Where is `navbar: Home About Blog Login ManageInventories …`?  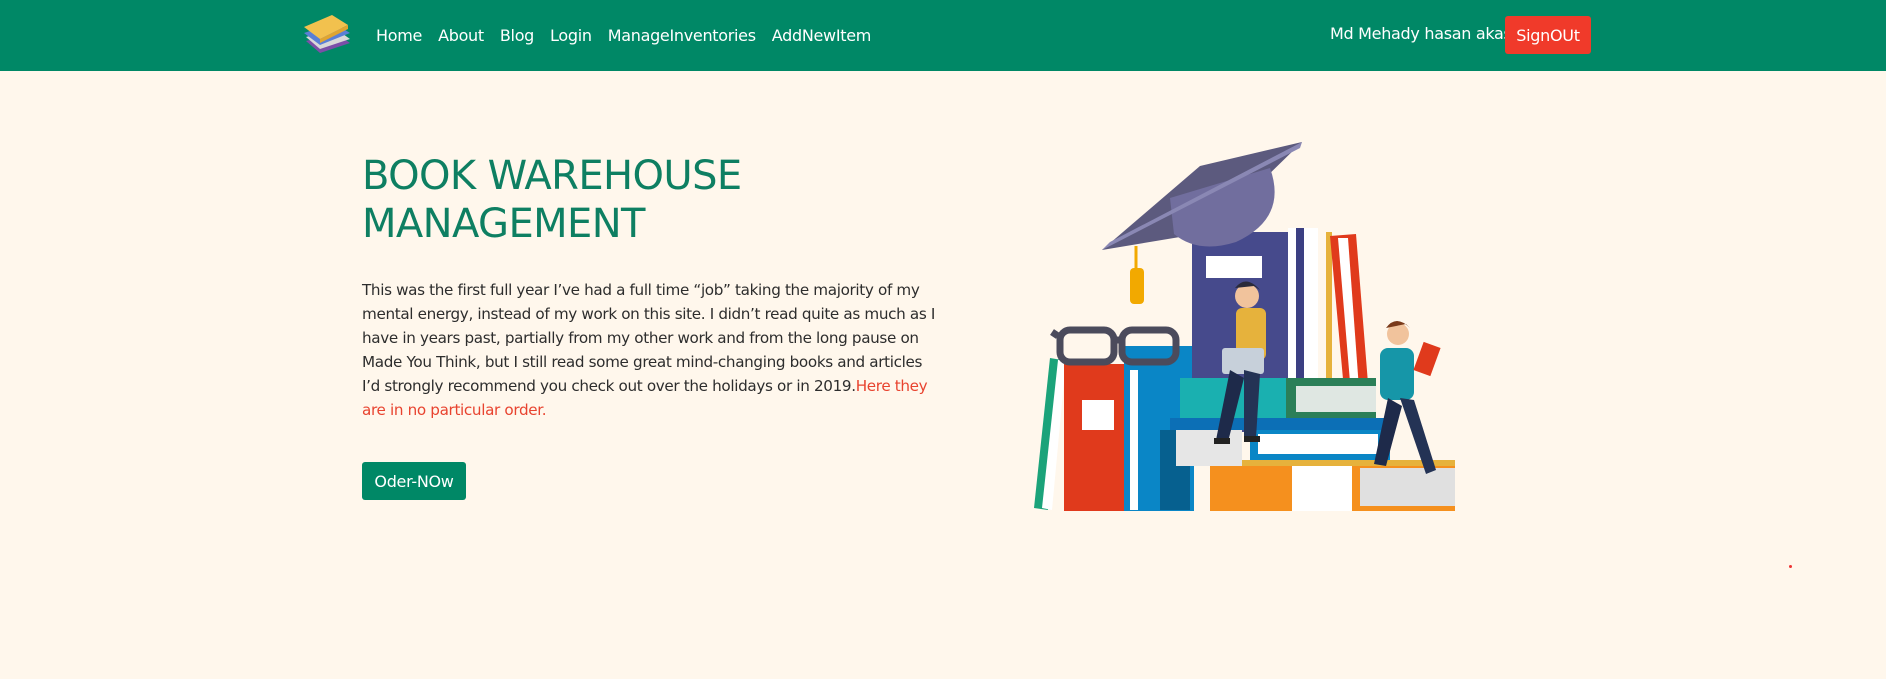 navbar: Home About Blog Login ManageInventories … is located at coordinates (943, 35).